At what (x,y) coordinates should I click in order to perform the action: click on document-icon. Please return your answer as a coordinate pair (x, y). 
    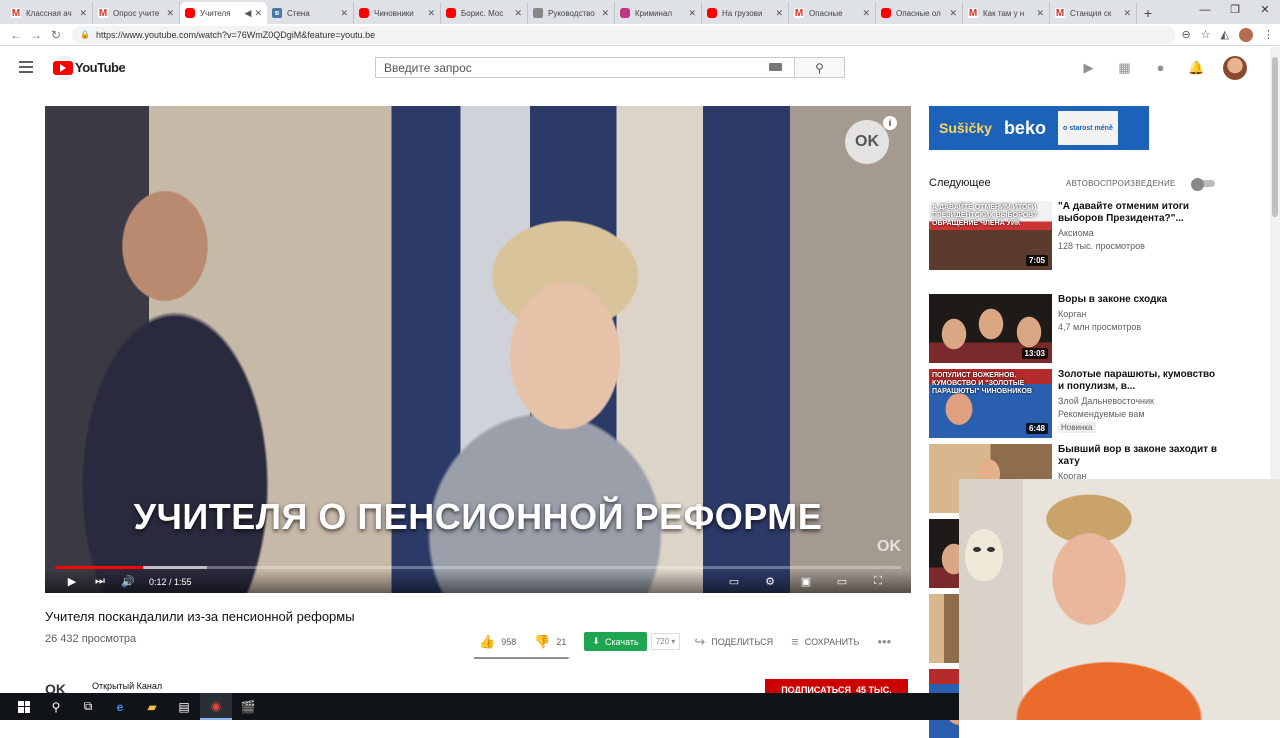
    Looking at the image, I should click on (538, 13).